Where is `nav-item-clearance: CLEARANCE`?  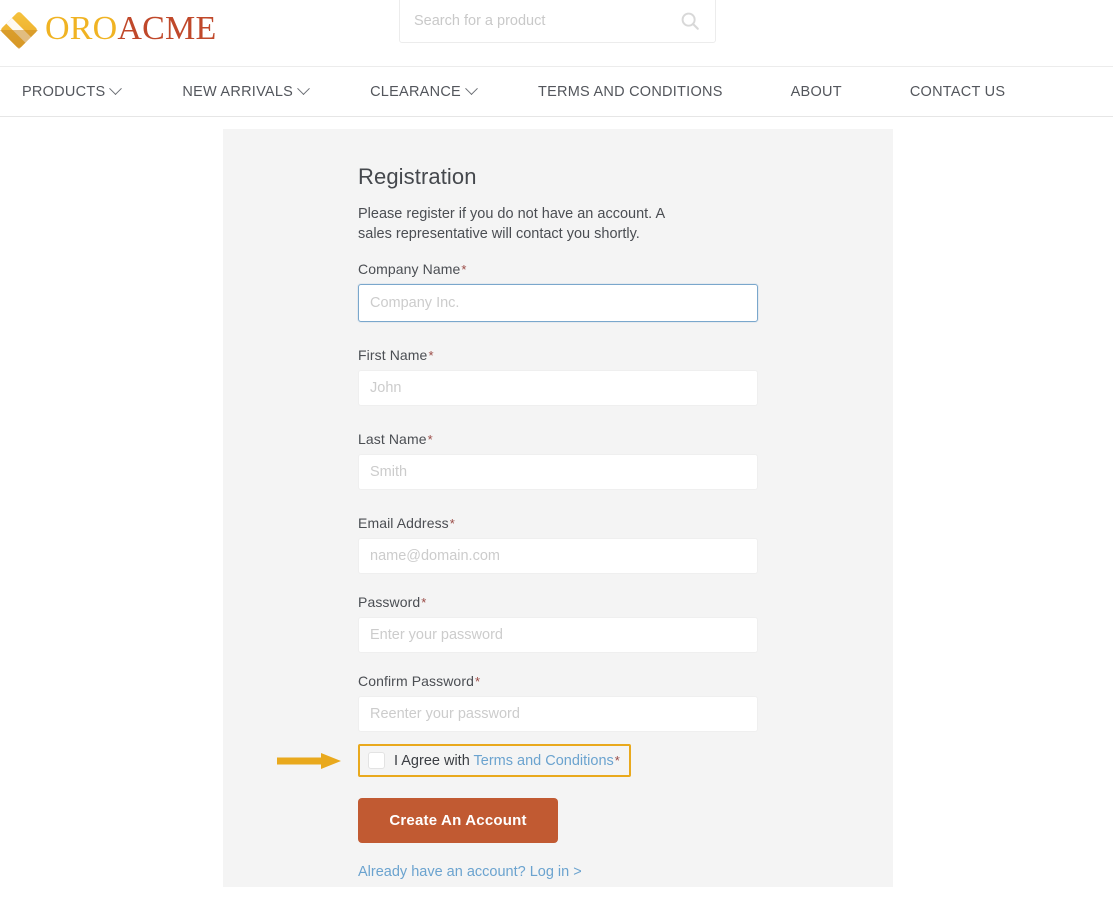
nav-item-clearance: CLEARANCE is located at coordinates (424, 92).